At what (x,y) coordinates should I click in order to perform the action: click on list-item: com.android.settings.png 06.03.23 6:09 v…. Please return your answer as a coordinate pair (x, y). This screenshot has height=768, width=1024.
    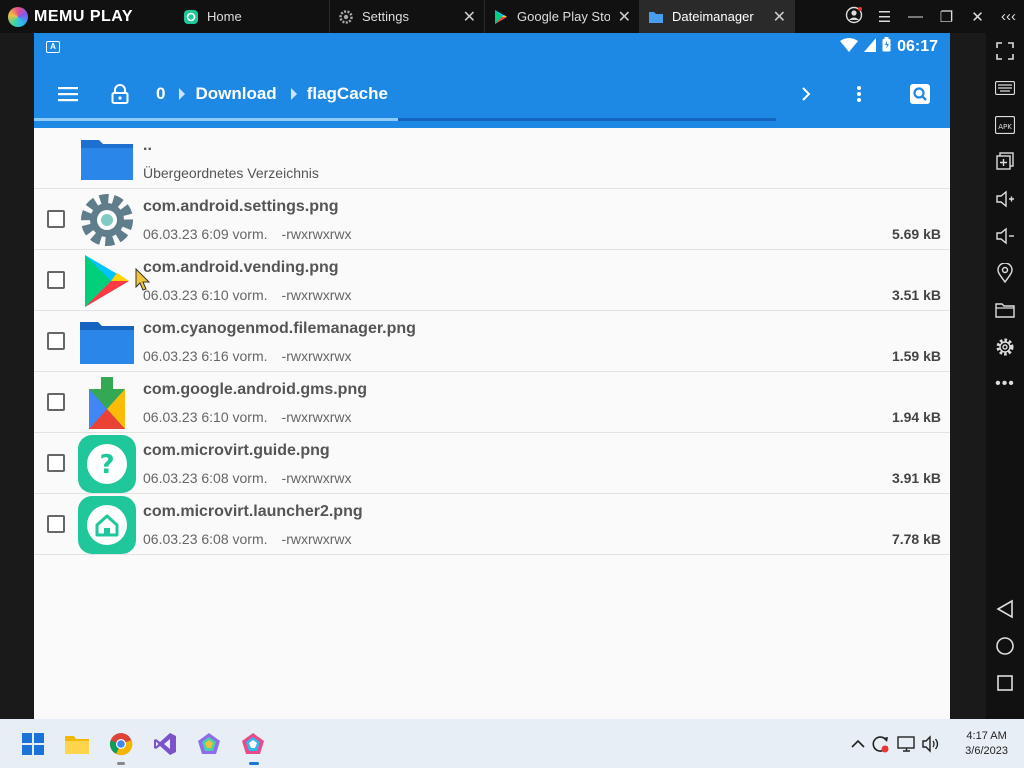
    Looking at the image, I should click on (492, 219).